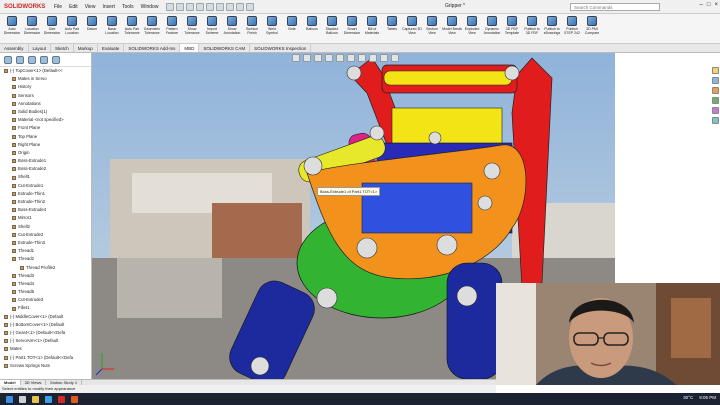 The height and width of the screenshot is (405, 720). What do you see at coordinates (45, 153) in the screenshot?
I see `feature-tree-item: Origin` at bounding box center [45, 153].